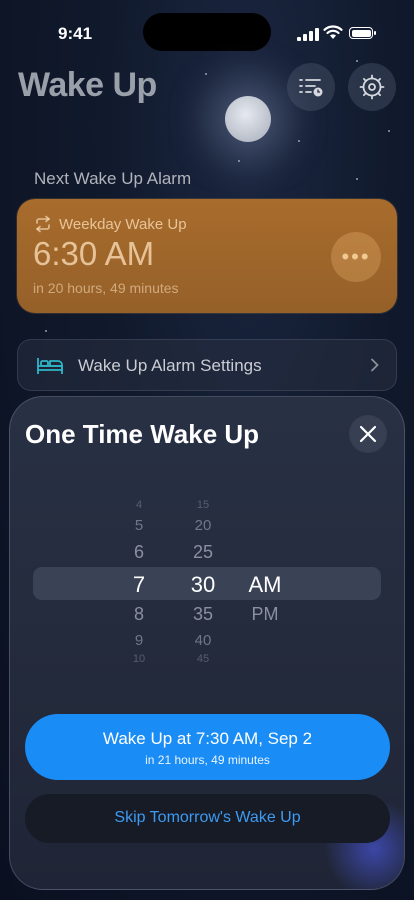 The width and height of the screenshot is (414, 900). What do you see at coordinates (362, 33) in the screenshot?
I see `battery-icon` at bounding box center [362, 33].